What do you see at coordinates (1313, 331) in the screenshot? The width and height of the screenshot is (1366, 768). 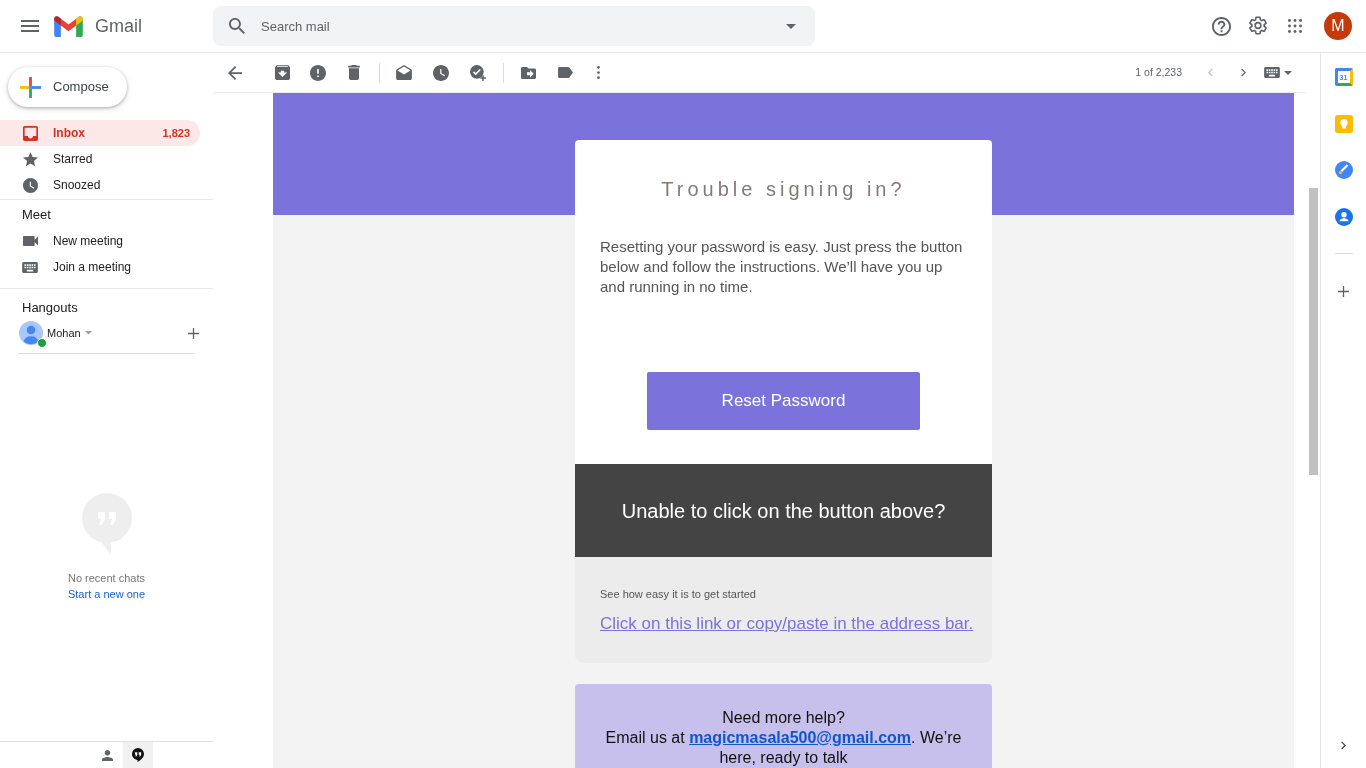 I see `scrollbar-thumb` at bounding box center [1313, 331].